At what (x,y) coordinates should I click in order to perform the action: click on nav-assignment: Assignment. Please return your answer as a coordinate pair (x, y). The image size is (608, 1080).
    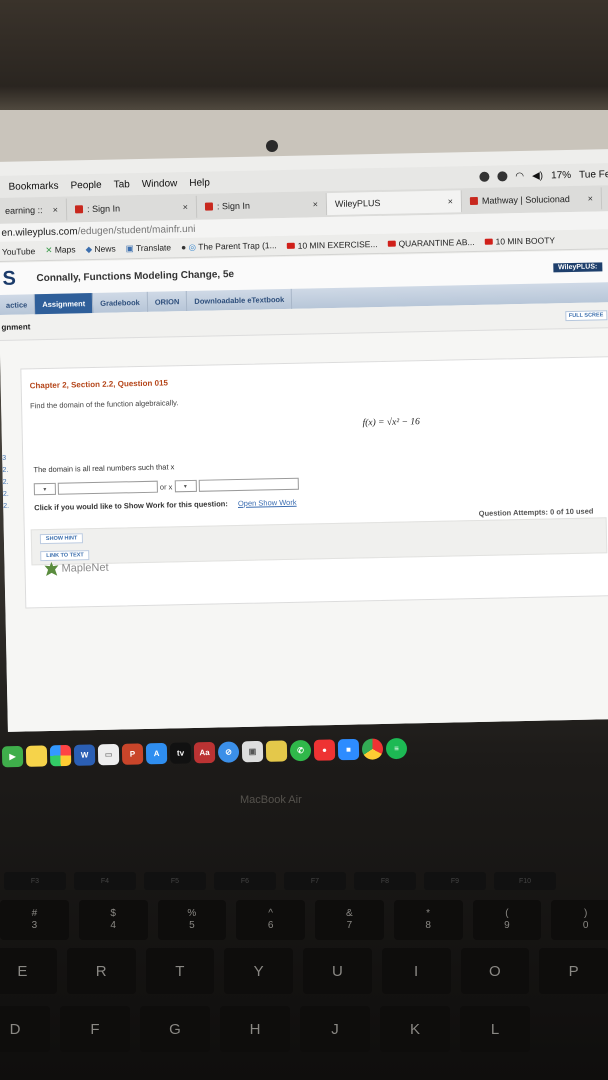
    Looking at the image, I should click on (64, 303).